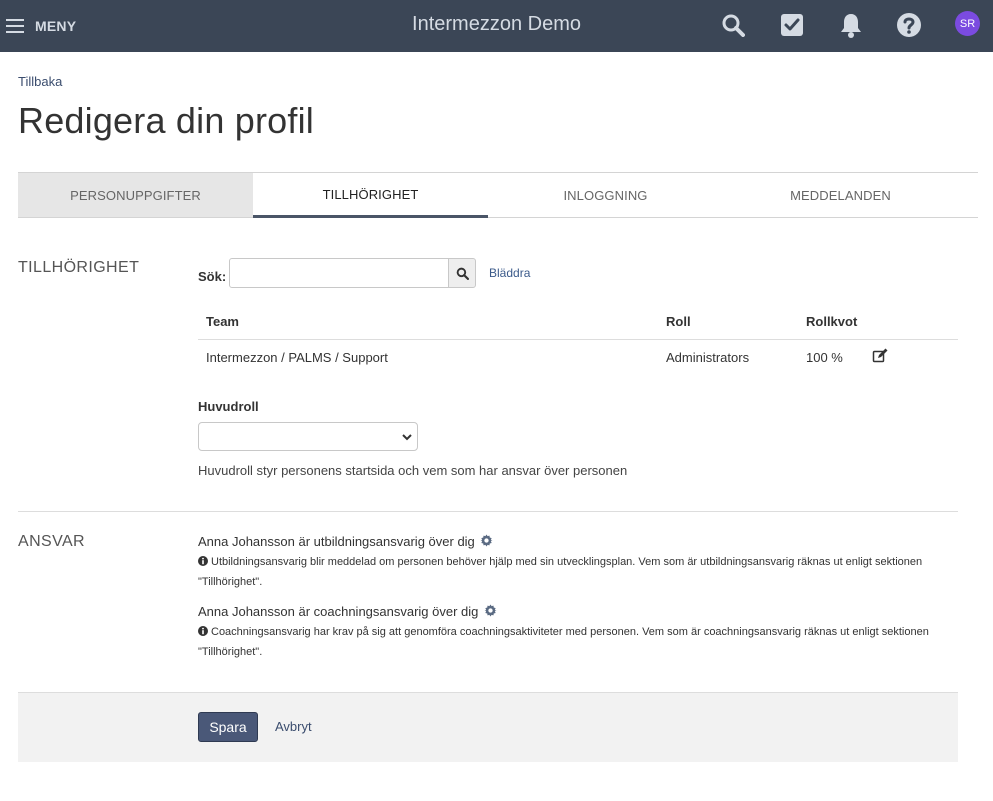  What do you see at coordinates (297, 357) in the screenshot?
I see `team-cell: Intermezzon / PALMS / Support` at bounding box center [297, 357].